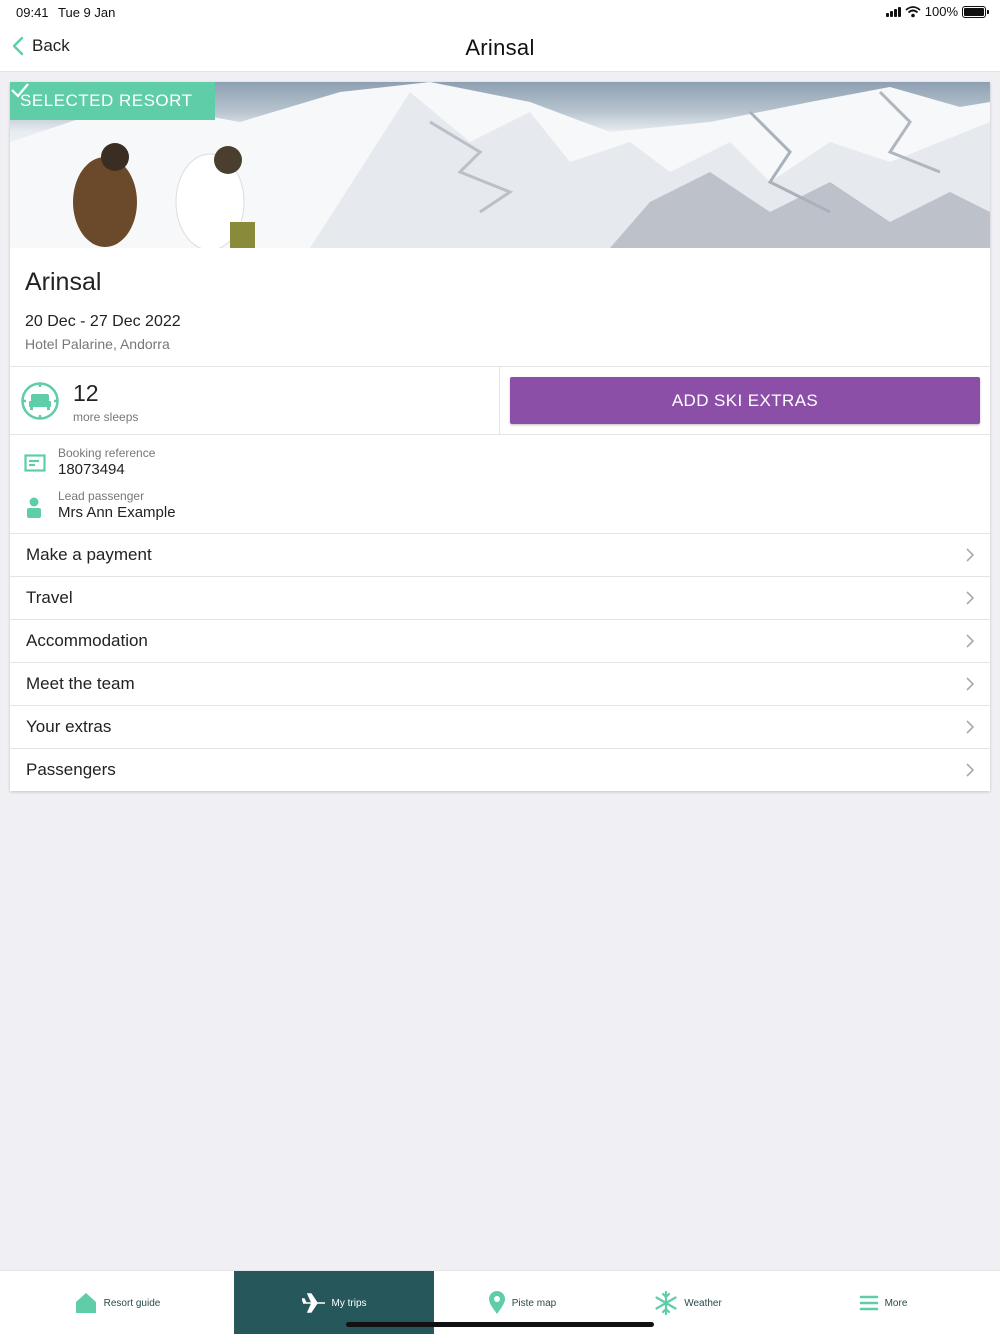  What do you see at coordinates (893, 11) in the screenshot?
I see `signal-icon` at bounding box center [893, 11].